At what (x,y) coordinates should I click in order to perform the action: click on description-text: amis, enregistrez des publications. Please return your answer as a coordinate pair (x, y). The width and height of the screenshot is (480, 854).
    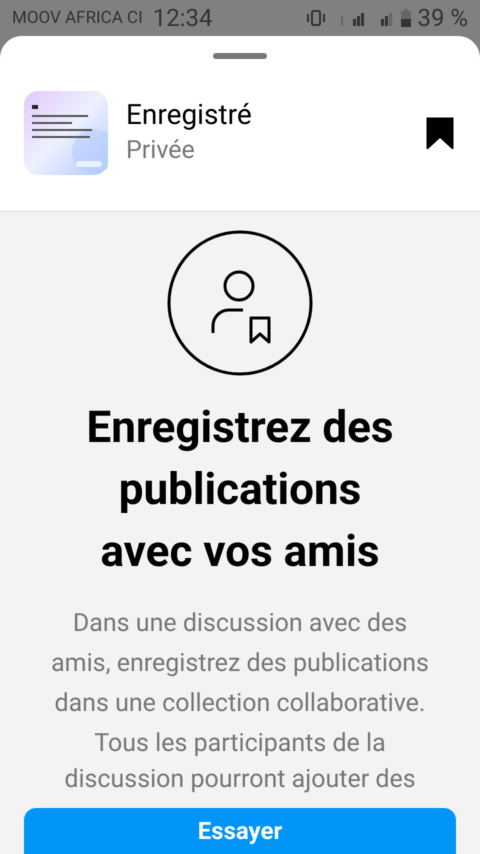
    Looking at the image, I should click on (240, 664).